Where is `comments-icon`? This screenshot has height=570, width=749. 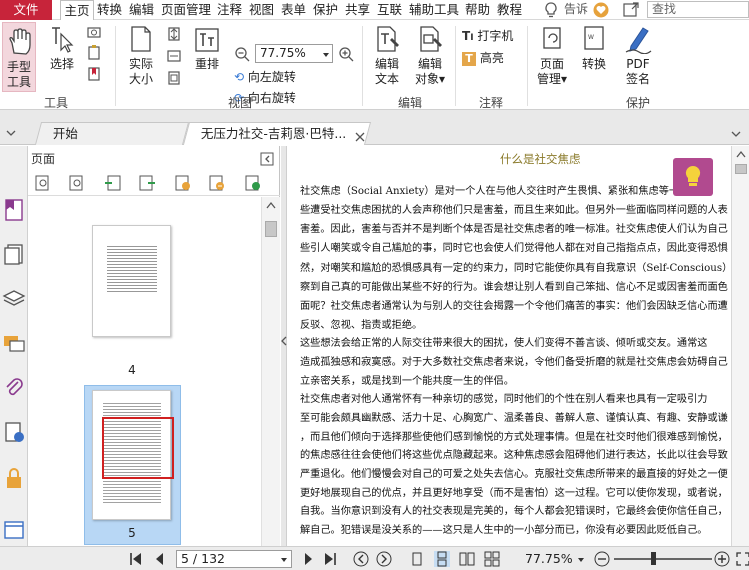
comments-icon is located at coordinates (14, 344).